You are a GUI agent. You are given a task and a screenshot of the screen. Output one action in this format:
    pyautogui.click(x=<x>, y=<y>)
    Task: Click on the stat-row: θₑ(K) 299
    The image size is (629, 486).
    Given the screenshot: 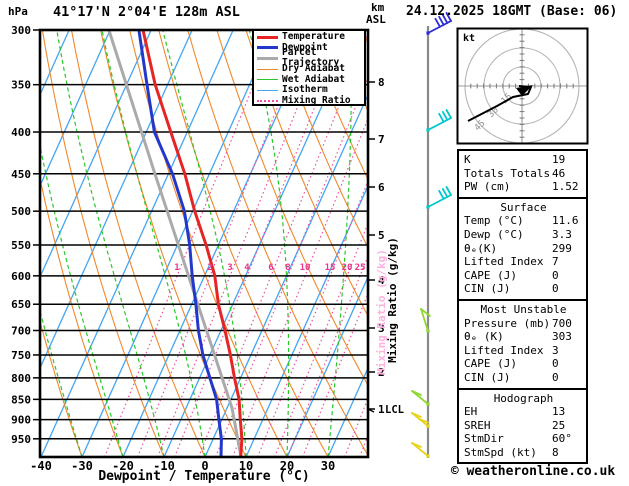 What is the action you would take?
    pyautogui.click(x=522, y=249)
    